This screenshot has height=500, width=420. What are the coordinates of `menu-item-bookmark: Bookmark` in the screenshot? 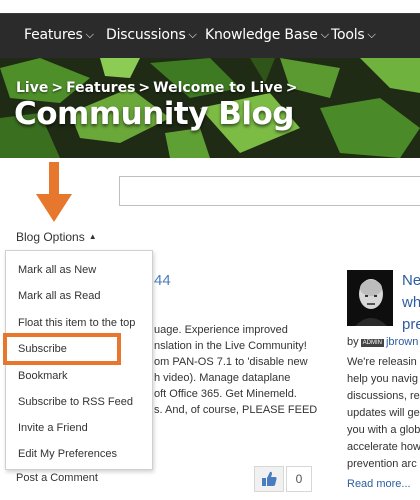 It's located at (43, 376).